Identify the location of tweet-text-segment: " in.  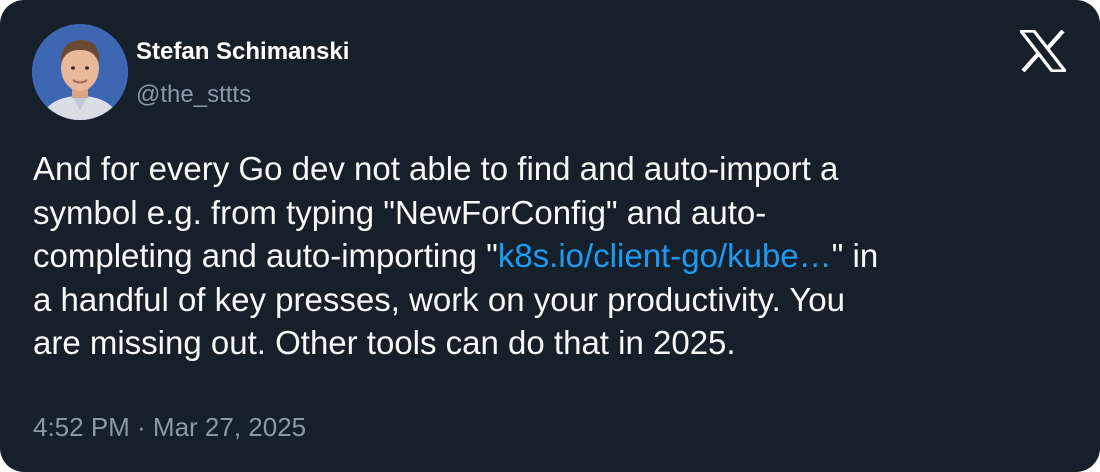
(855, 255).